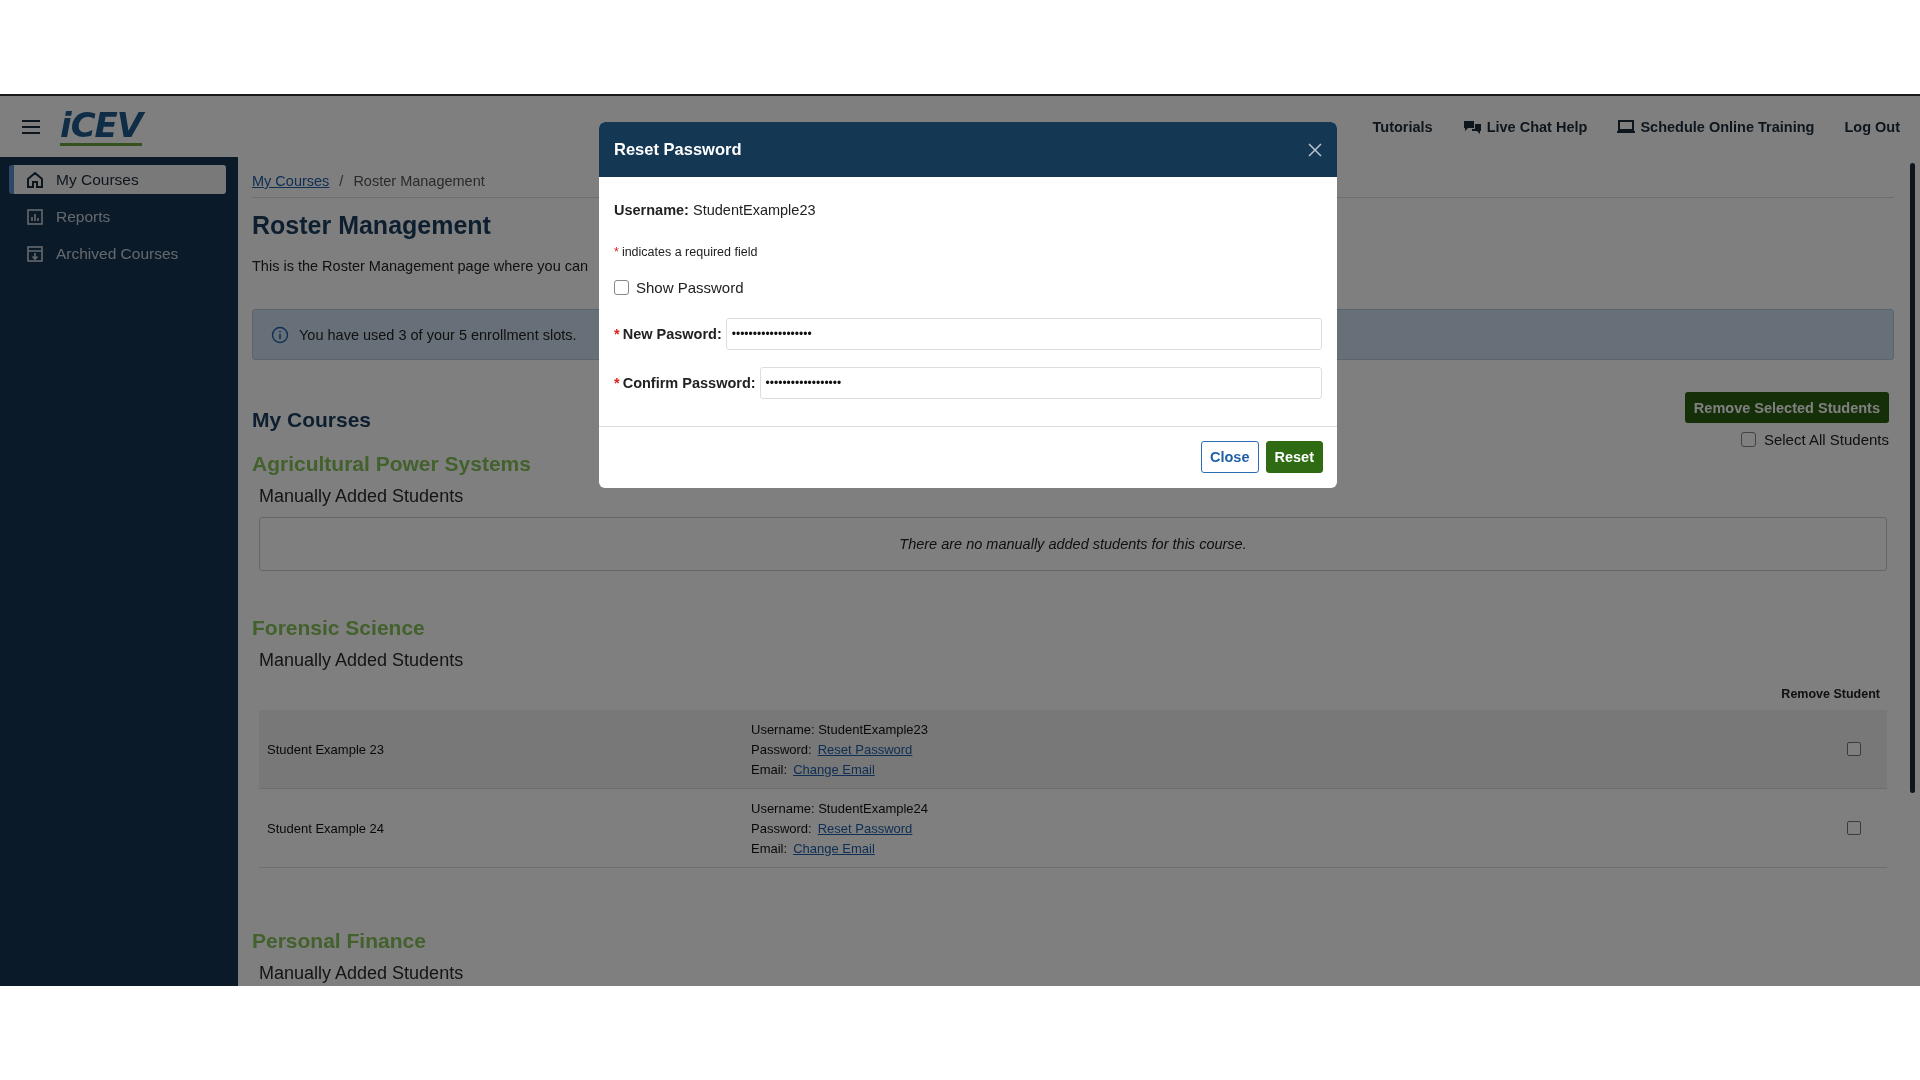  Describe the element at coordinates (1402, 126) in the screenshot. I see `nav-link: Tutorials` at that location.